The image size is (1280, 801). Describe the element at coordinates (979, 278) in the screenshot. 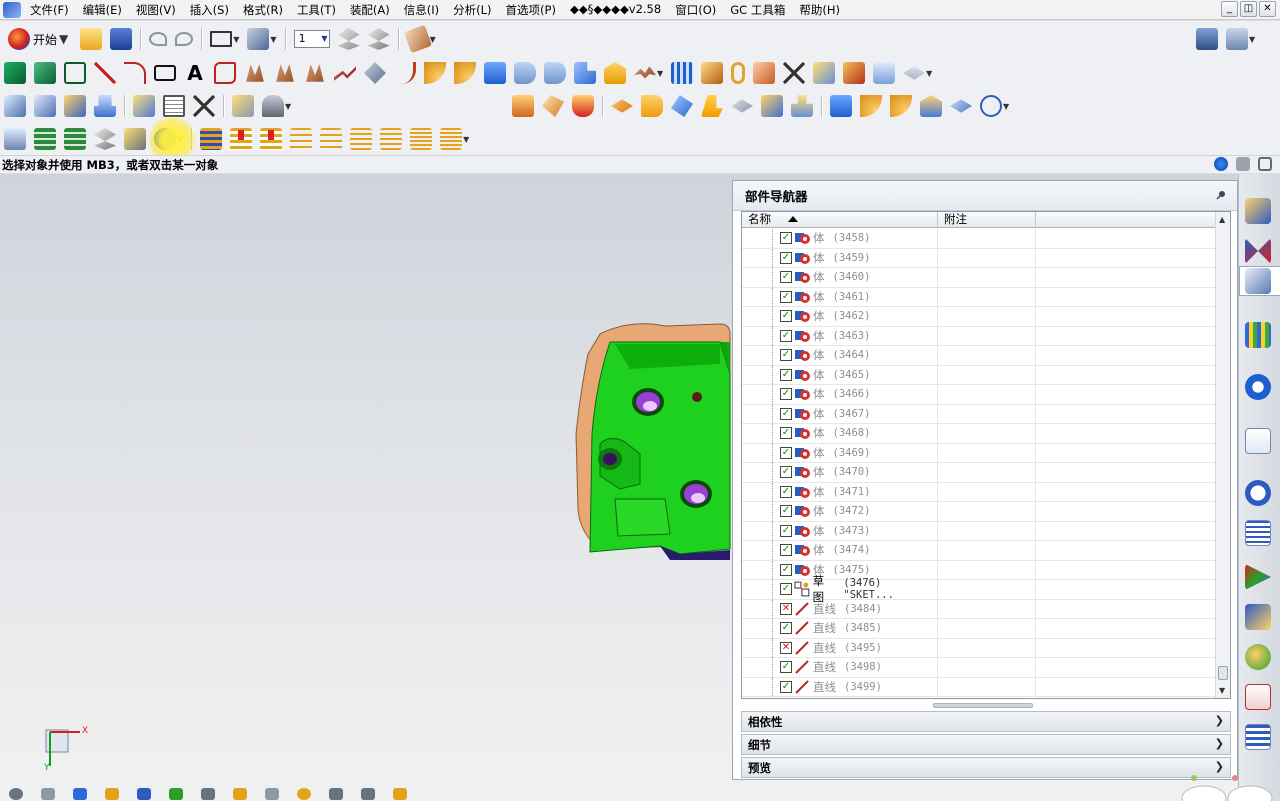

I see `tree-row: ✓ 体 (3460)` at that location.